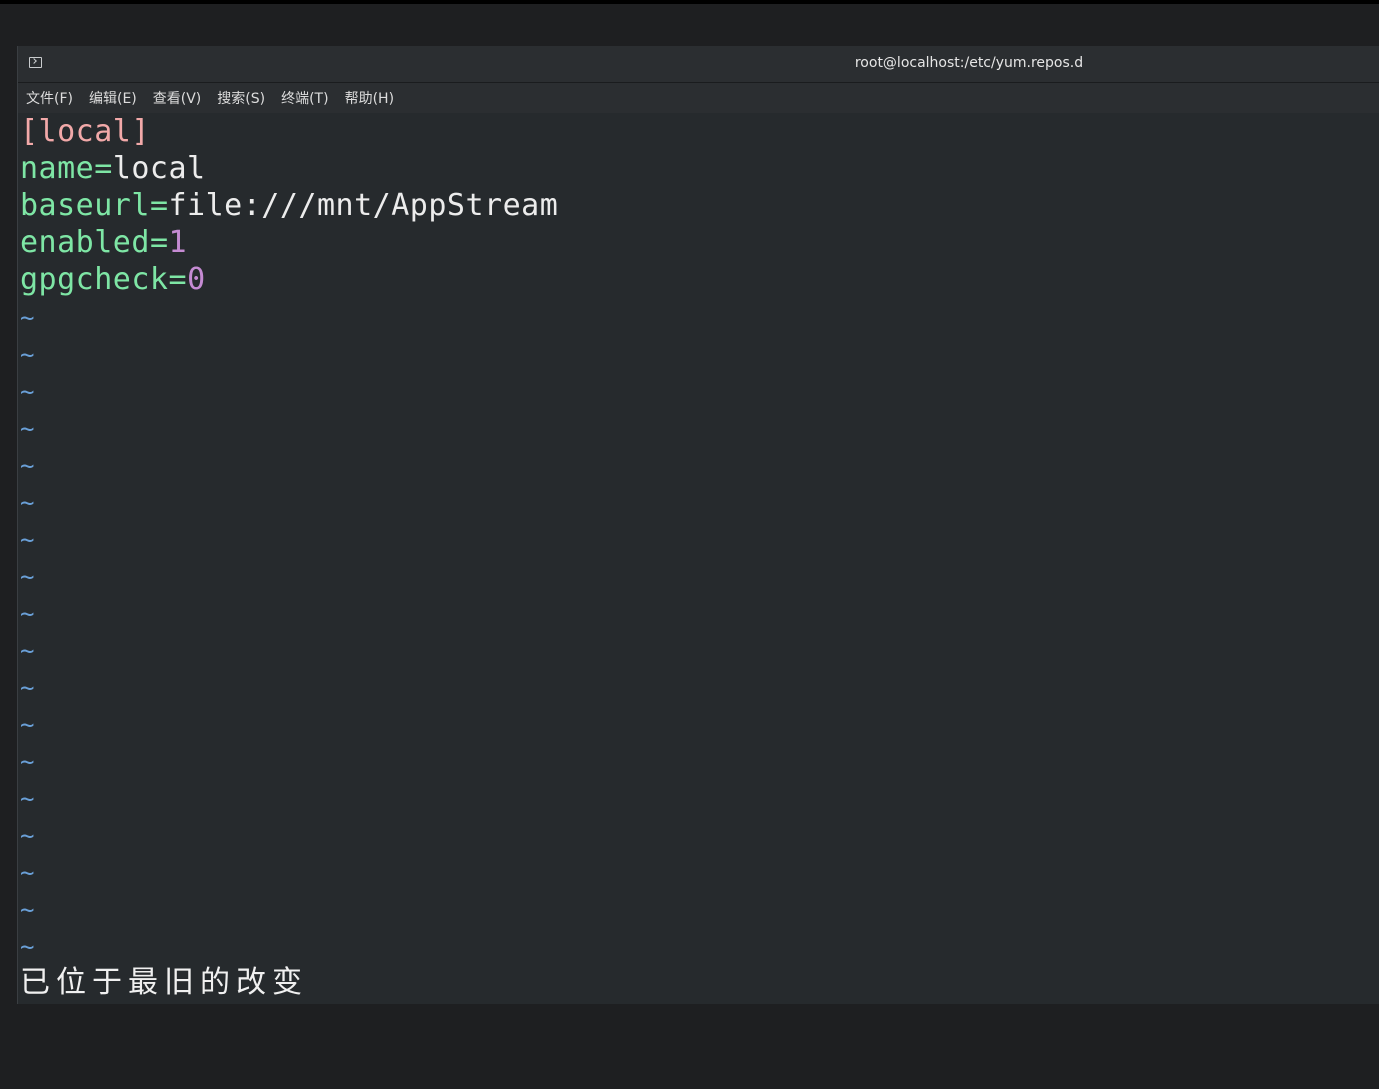 Image resolution: width=1379 pixels, height=1089 pixels. What do you see at coordinates (94, 279) in the screenshot?
I see `config-key: gpgcheck` at bounding box center [94, 279].